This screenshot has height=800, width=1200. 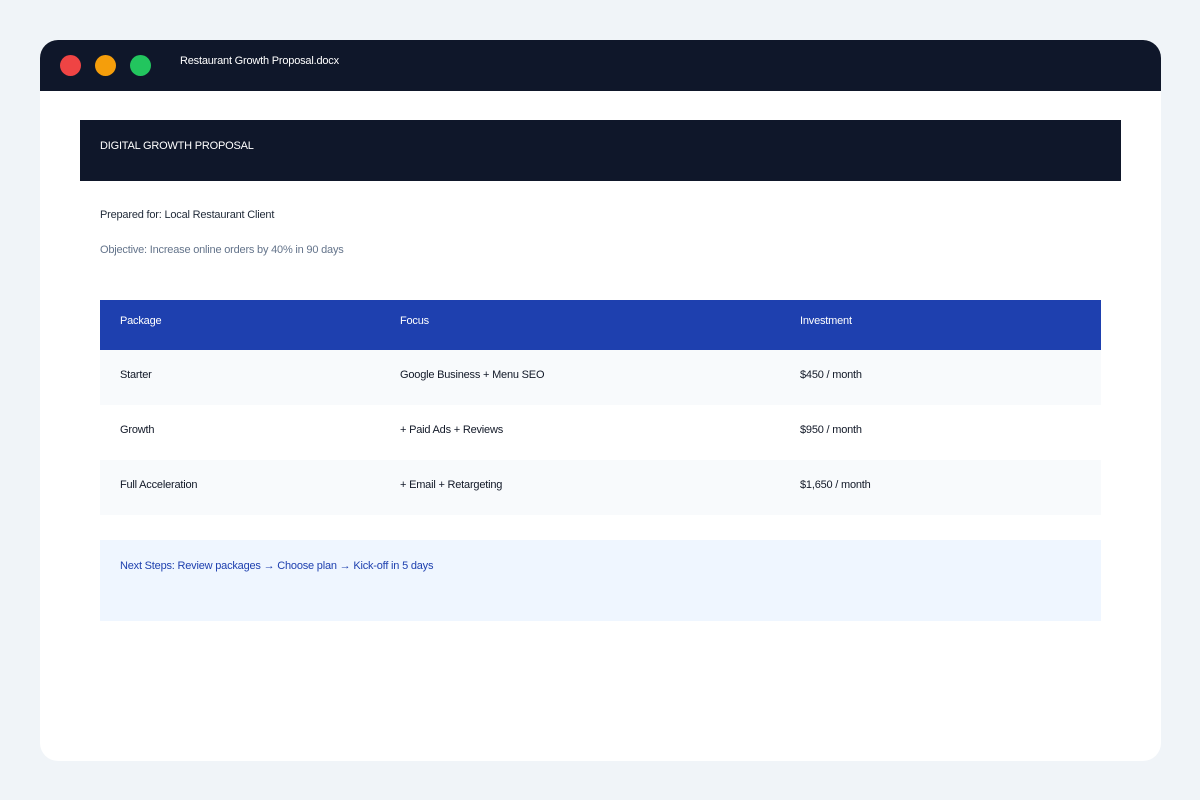 What do you see at coordinates (600, 325) in the screenshot?
I see `table-header-row: Package Focus Investment` at bounding box center [600, 325].